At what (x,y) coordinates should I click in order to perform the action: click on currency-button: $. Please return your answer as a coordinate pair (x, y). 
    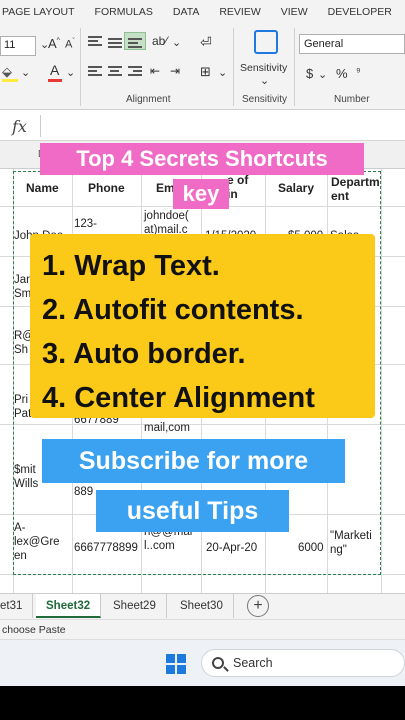
    Looking at the image, I should click on (309, 73).